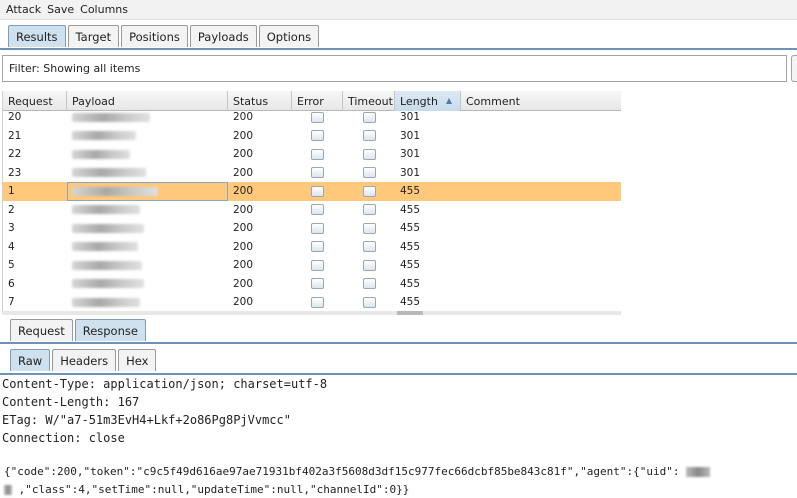 Image resolution: width=797 pixels, height=498 pixels. Describe the element at coordinates (37, 36) in the screenshot. I see `tab-results: Results` at that location.